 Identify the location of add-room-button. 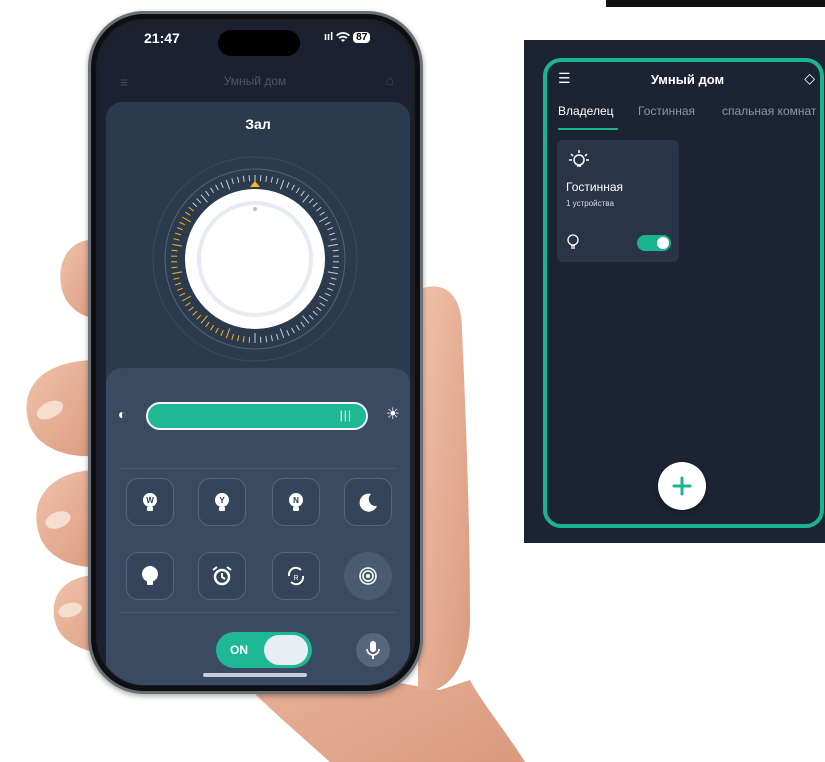
(682, 486).